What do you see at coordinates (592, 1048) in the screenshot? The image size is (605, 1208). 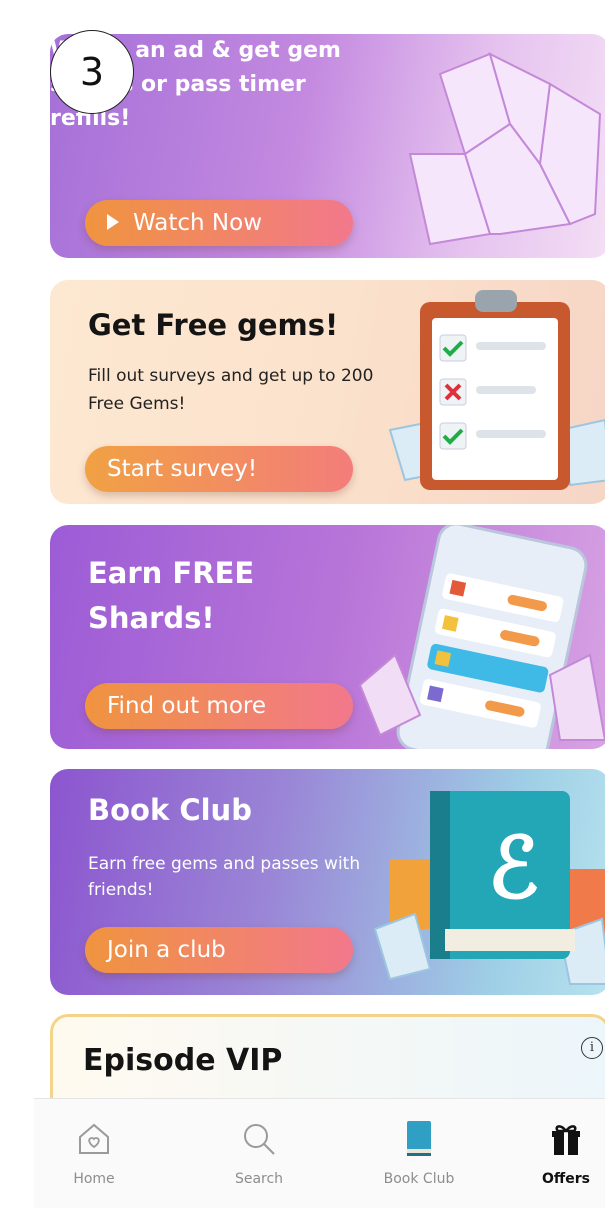 I see `info-icon: i` at bounding box center [592, 1048].